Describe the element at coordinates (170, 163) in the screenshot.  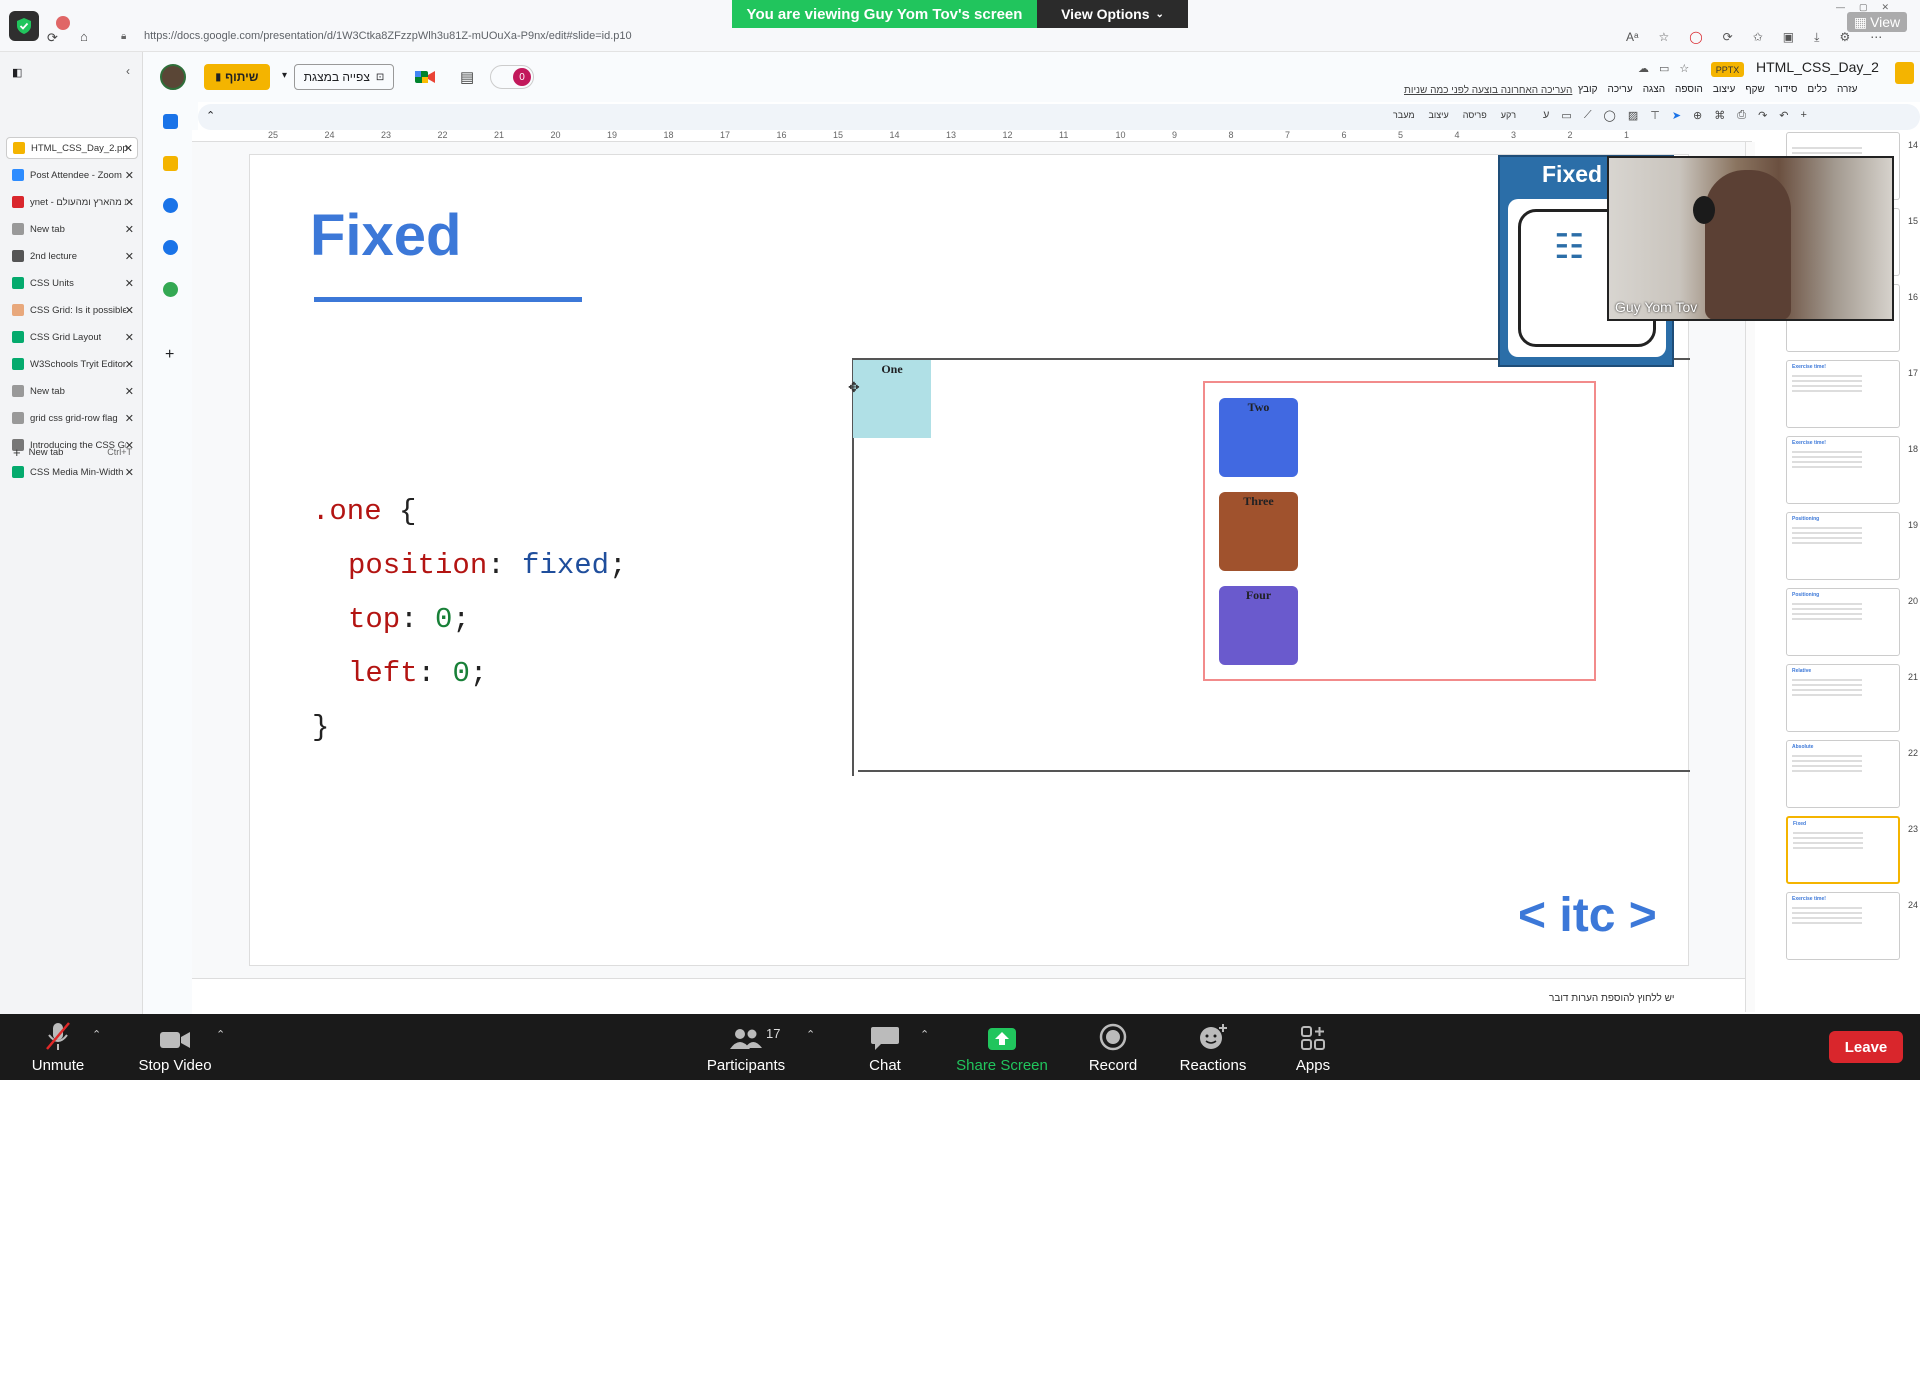
I see `keep-icon` at that location.